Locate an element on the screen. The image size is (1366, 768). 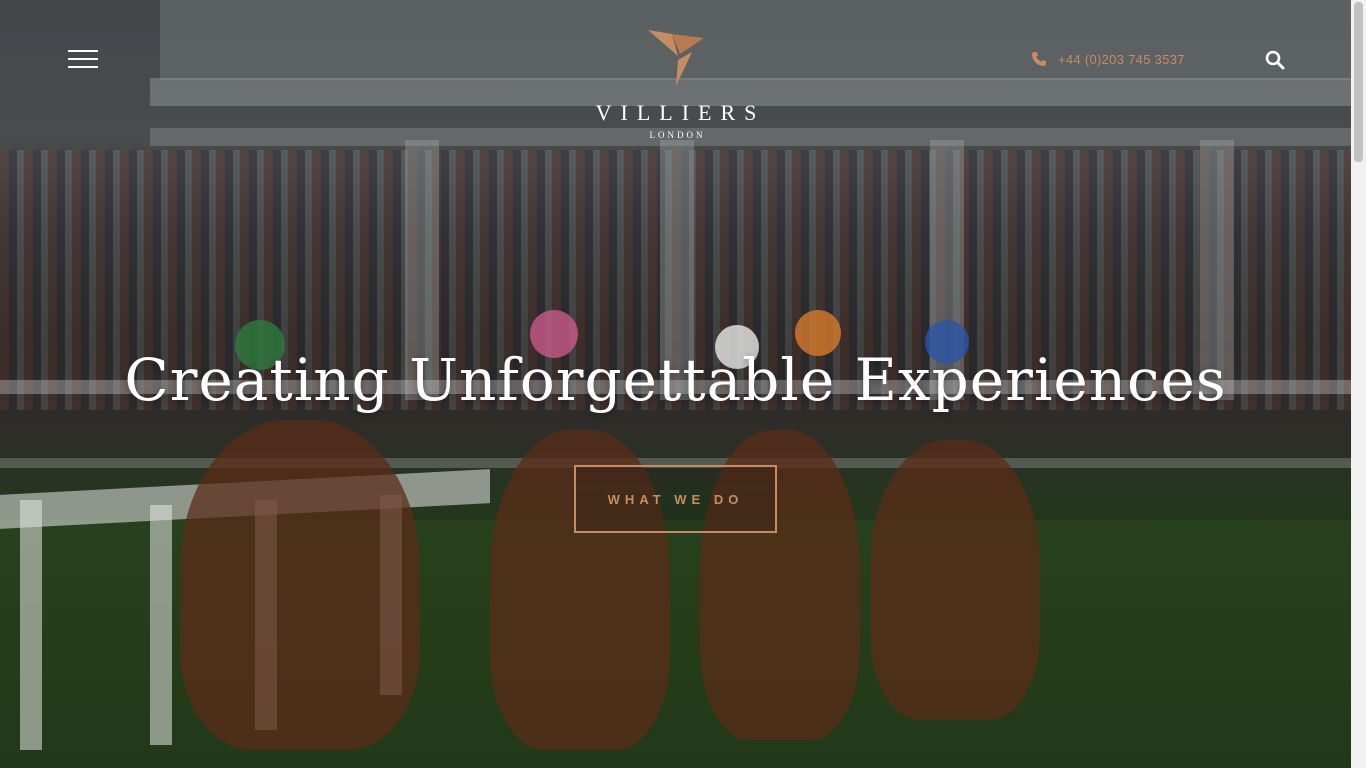
scrollbar-thumb is located at coordinates (1358, 82).